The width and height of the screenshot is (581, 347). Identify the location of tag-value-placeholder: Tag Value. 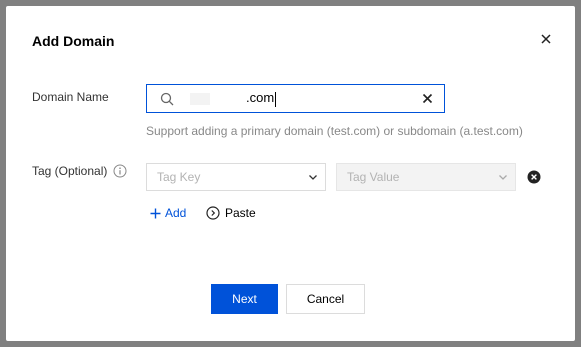
(373, 177).